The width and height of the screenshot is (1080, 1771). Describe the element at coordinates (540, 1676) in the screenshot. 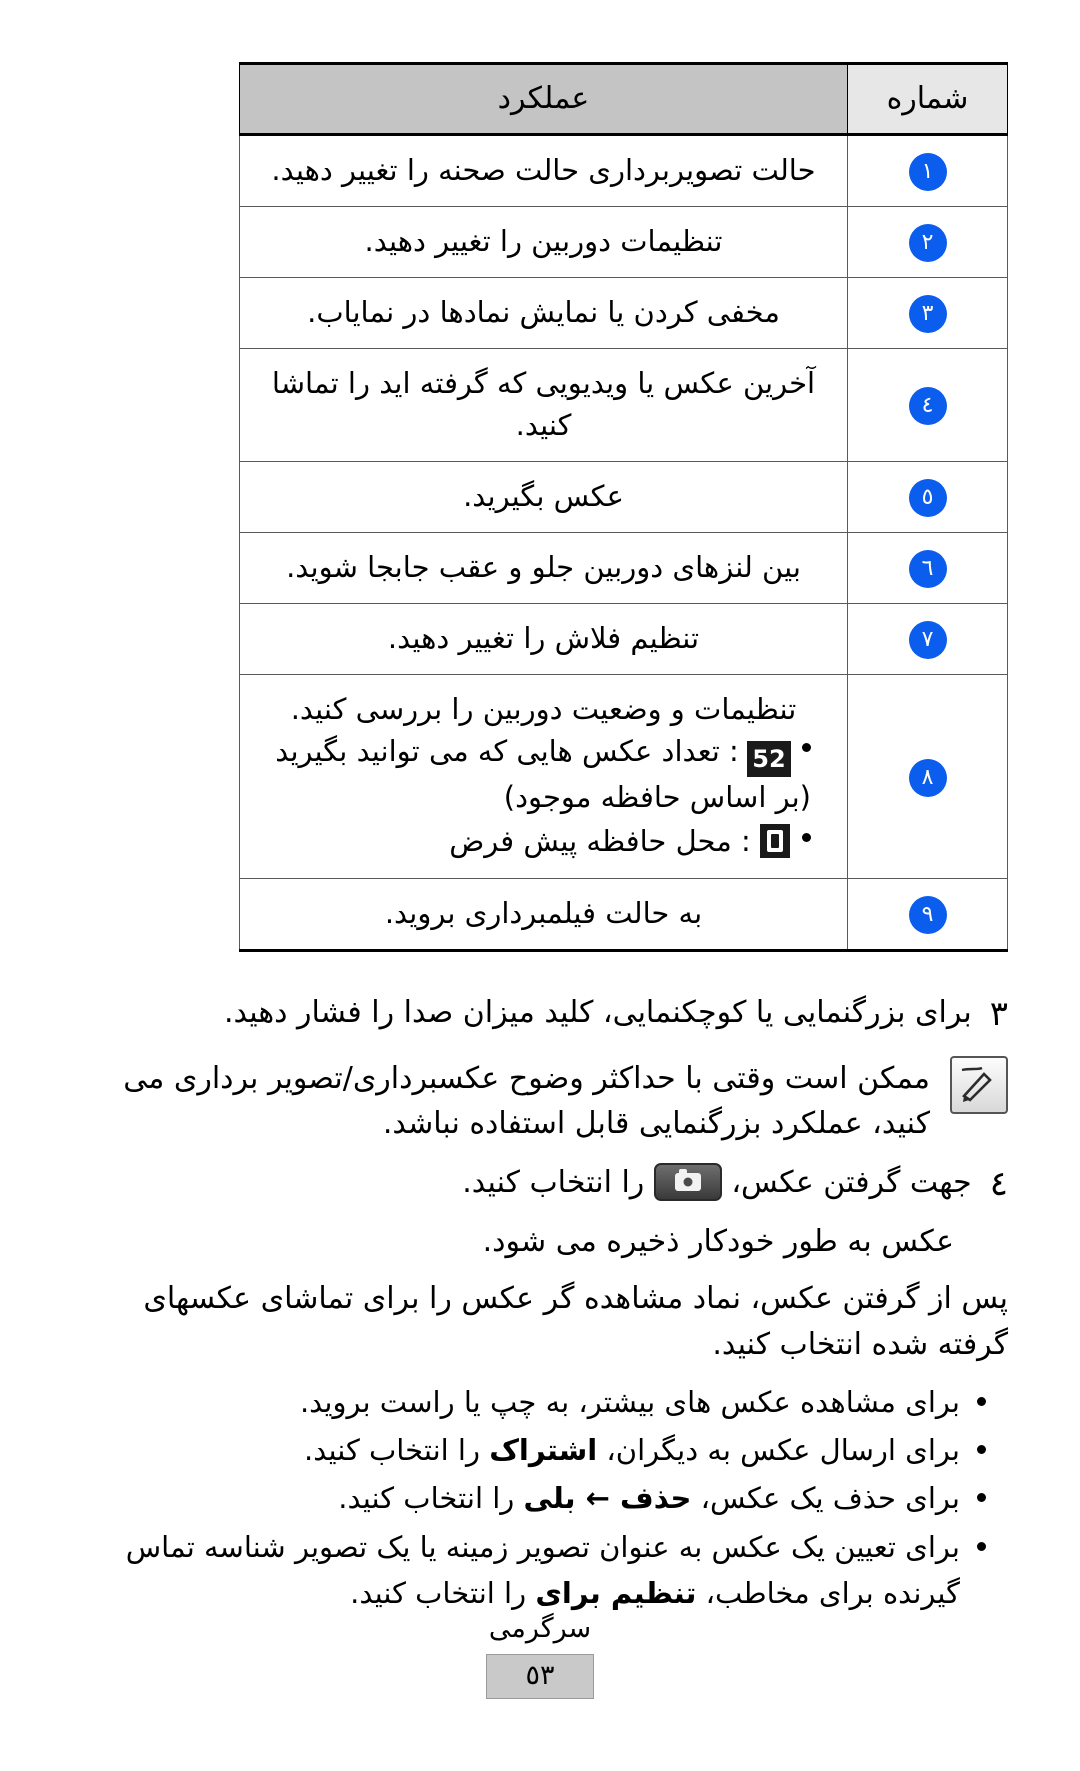

I see `page-number: ٥٣` at that location.